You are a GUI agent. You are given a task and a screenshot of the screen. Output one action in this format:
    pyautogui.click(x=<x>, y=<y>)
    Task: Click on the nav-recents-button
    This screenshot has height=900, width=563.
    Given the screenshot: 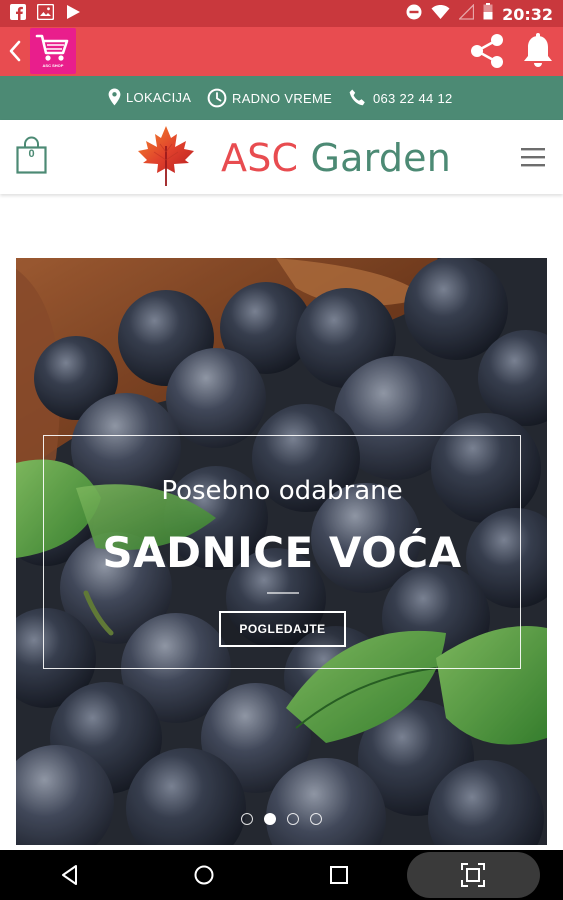 What is the action you would take?
    pyautogui.click(x=339, y=875)
    